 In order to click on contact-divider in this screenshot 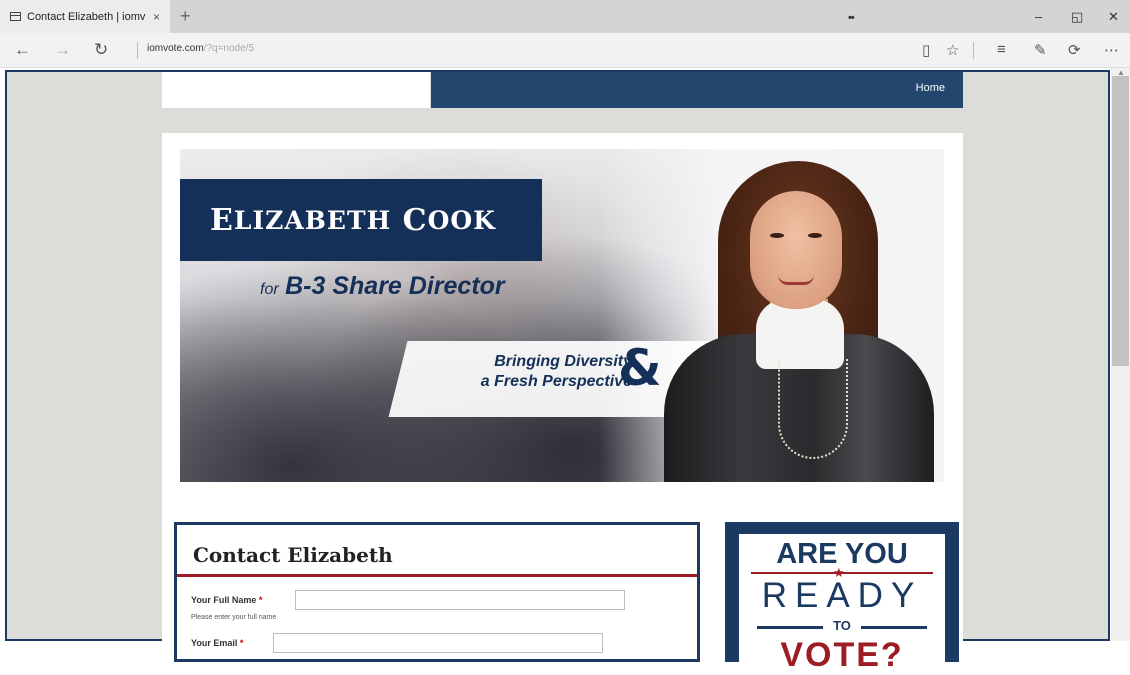, I will do `click(437, 575)`.